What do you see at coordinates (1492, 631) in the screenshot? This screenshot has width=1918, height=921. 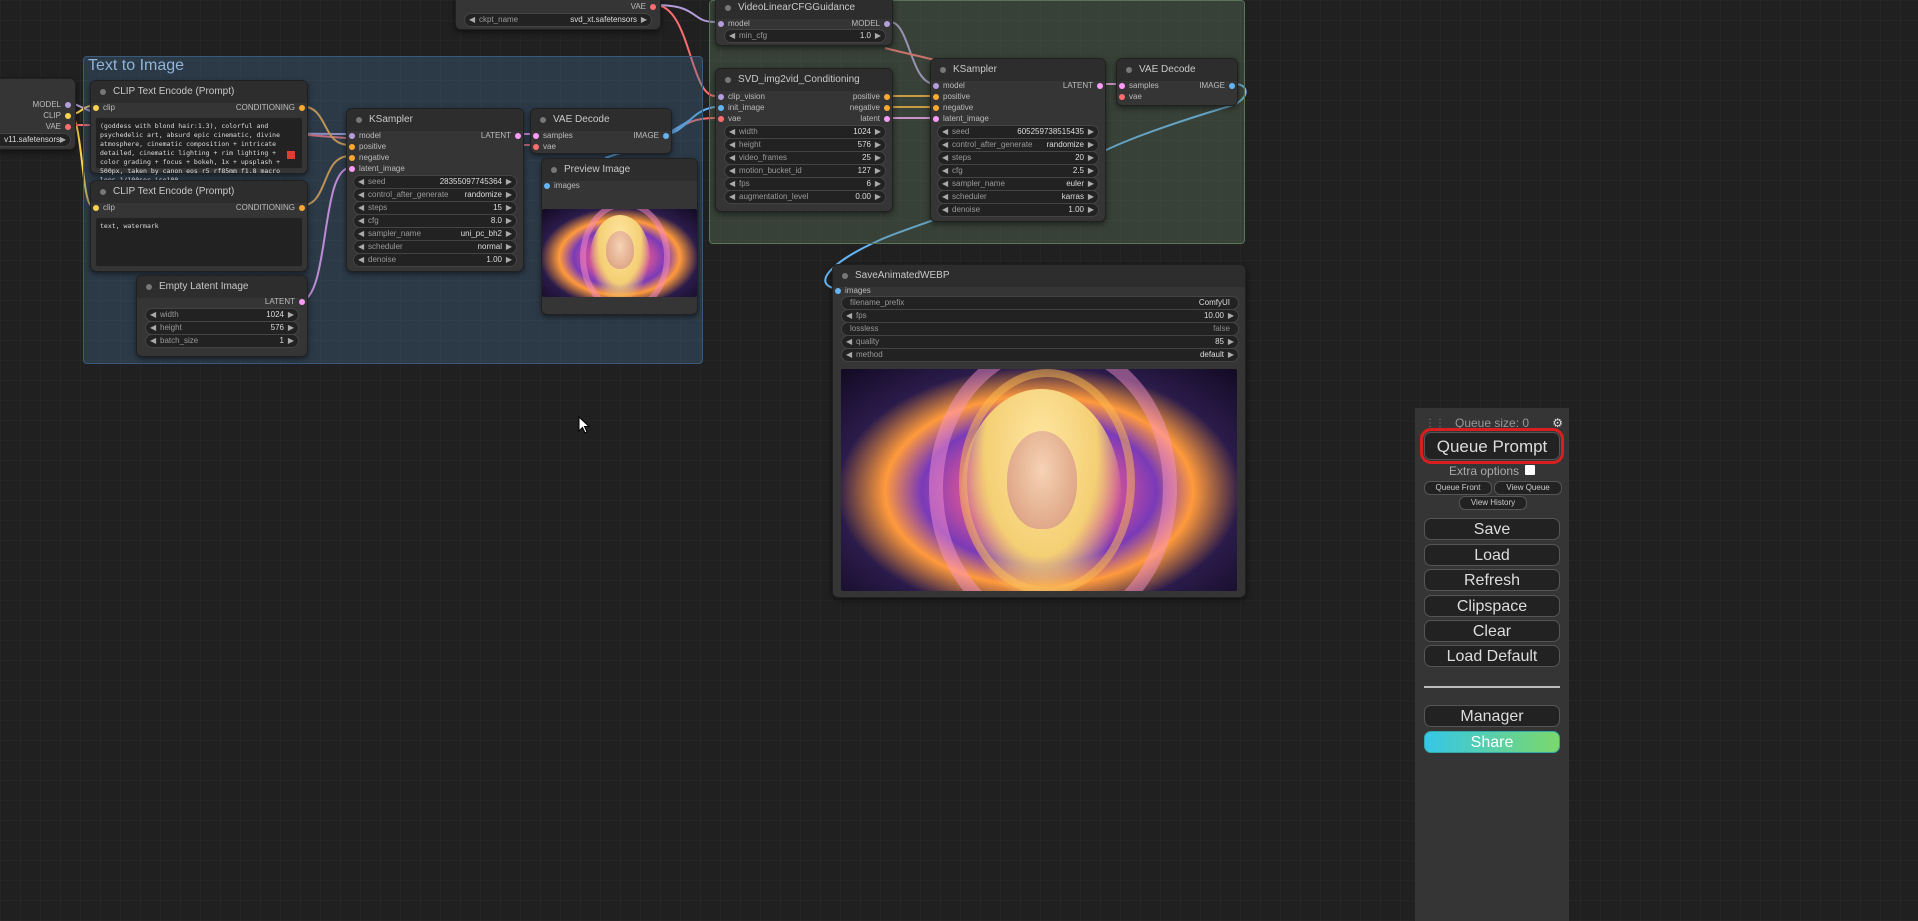 I see `clear-button: Clear` at bounding box center [1492, 631].